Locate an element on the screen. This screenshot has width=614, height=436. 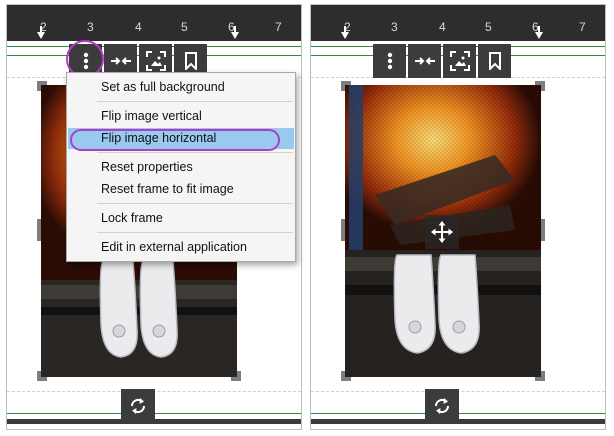
menu-item-reset-properties: Reset properties is located at coordinates (181, 167).